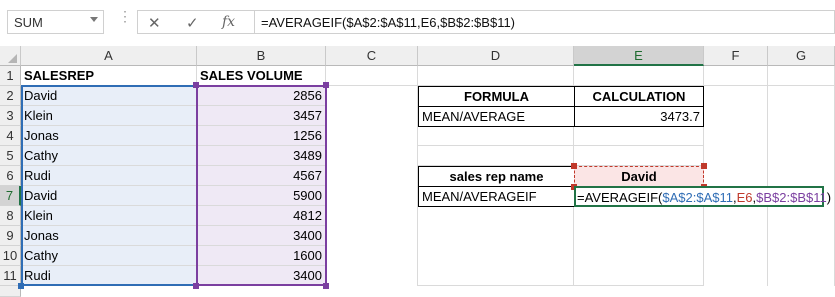 This screenshot has width=835, height=297. Describe the element at coordinates (639, 176) in the screenshot. I see `cell-e6: David` at that location.